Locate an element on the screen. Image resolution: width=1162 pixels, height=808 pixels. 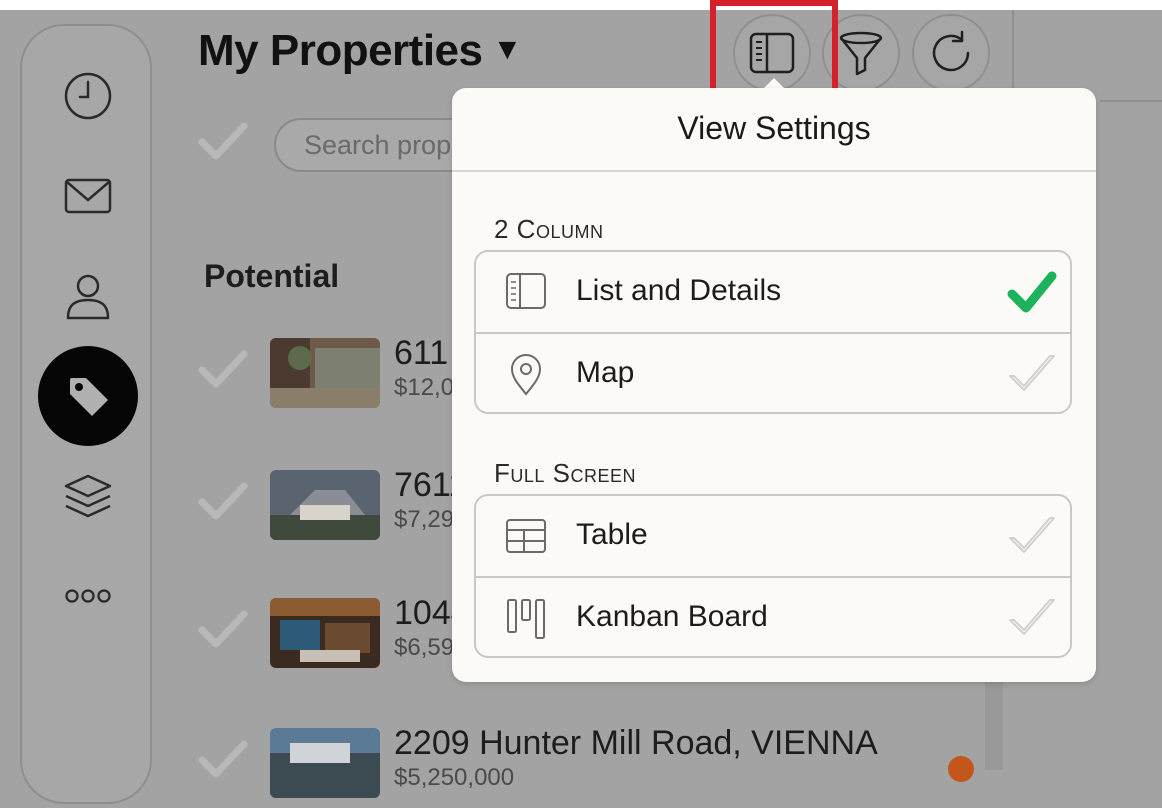
mail-icon is located at coordinates (88, 196).